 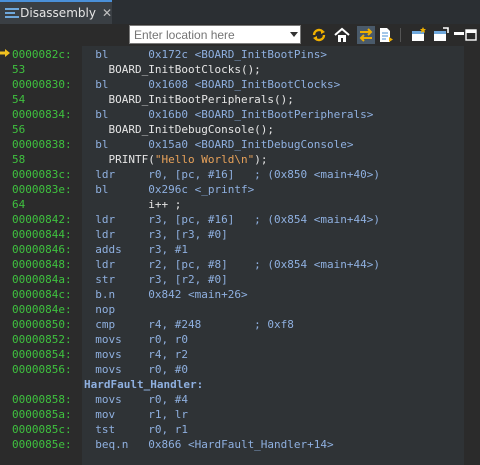 What do you see at coordinates (19, 99) in the screenshot?
I see `source-line-number: 54` at bounding box center [19, 99].